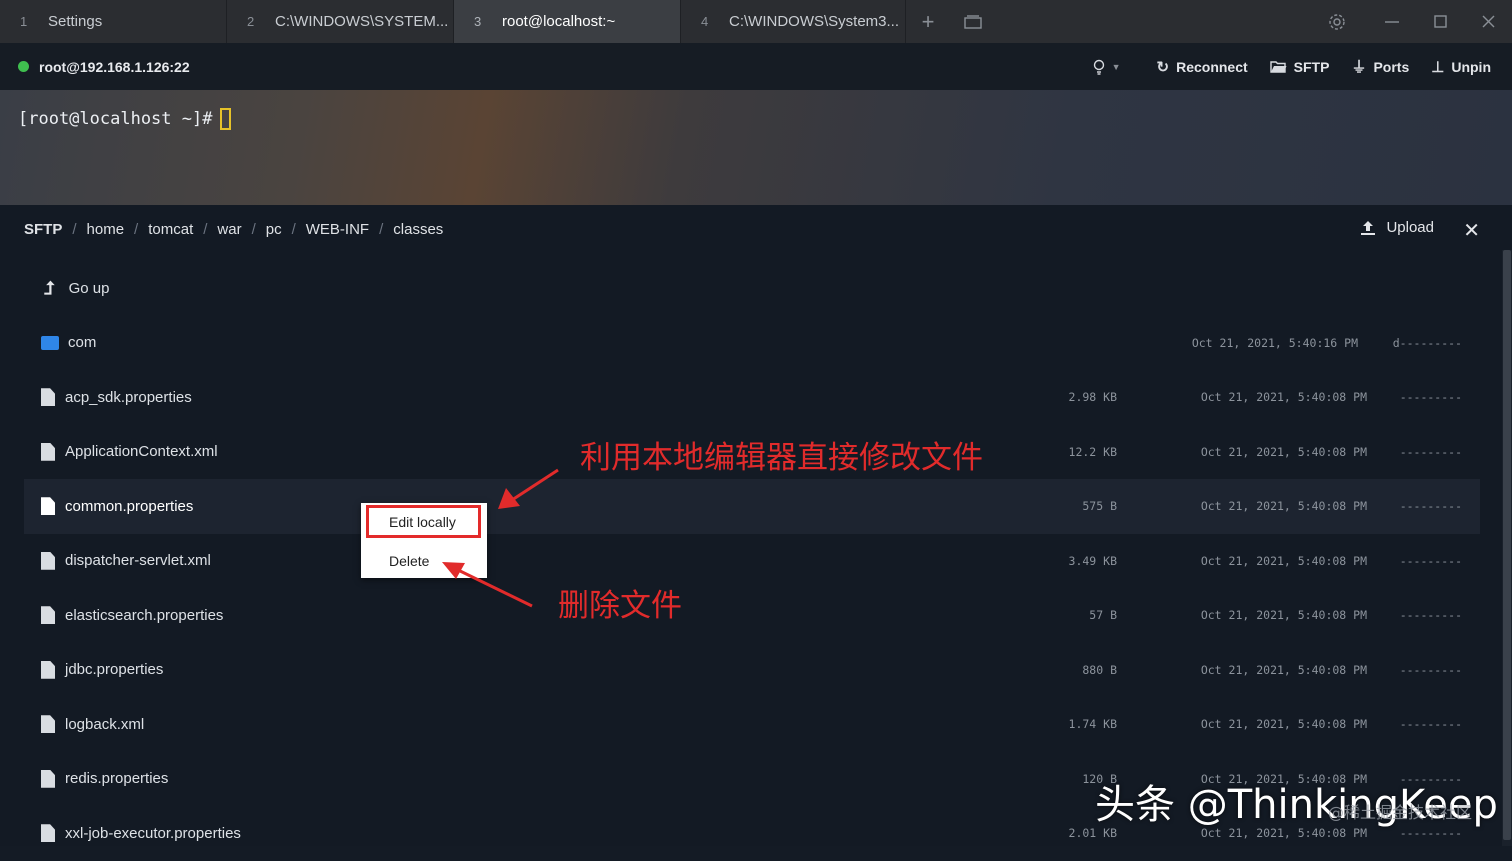 This screenshot has width=1512, height=861. I want to click on reconnect-button: ↻ Reconnect, so click(1202, 66).